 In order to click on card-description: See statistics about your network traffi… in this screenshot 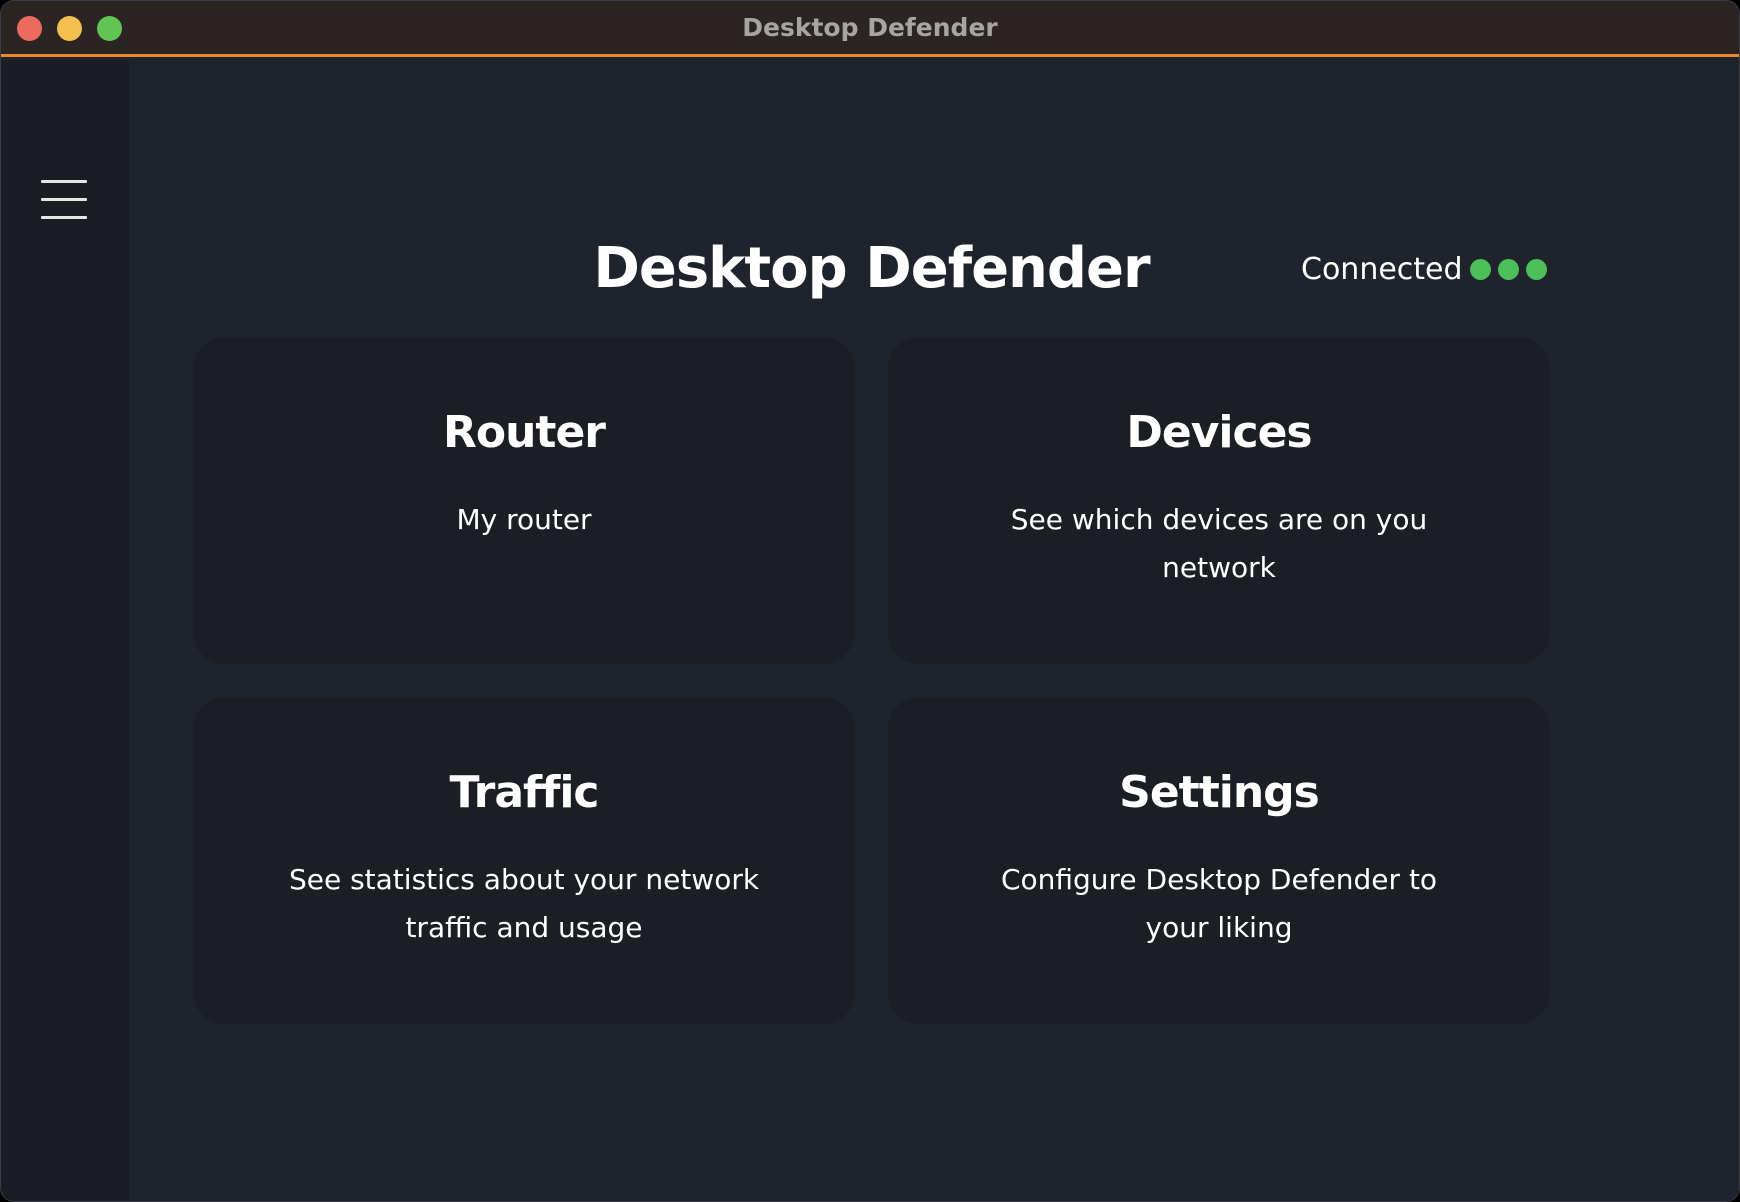, I will do `click(524, 903)`.